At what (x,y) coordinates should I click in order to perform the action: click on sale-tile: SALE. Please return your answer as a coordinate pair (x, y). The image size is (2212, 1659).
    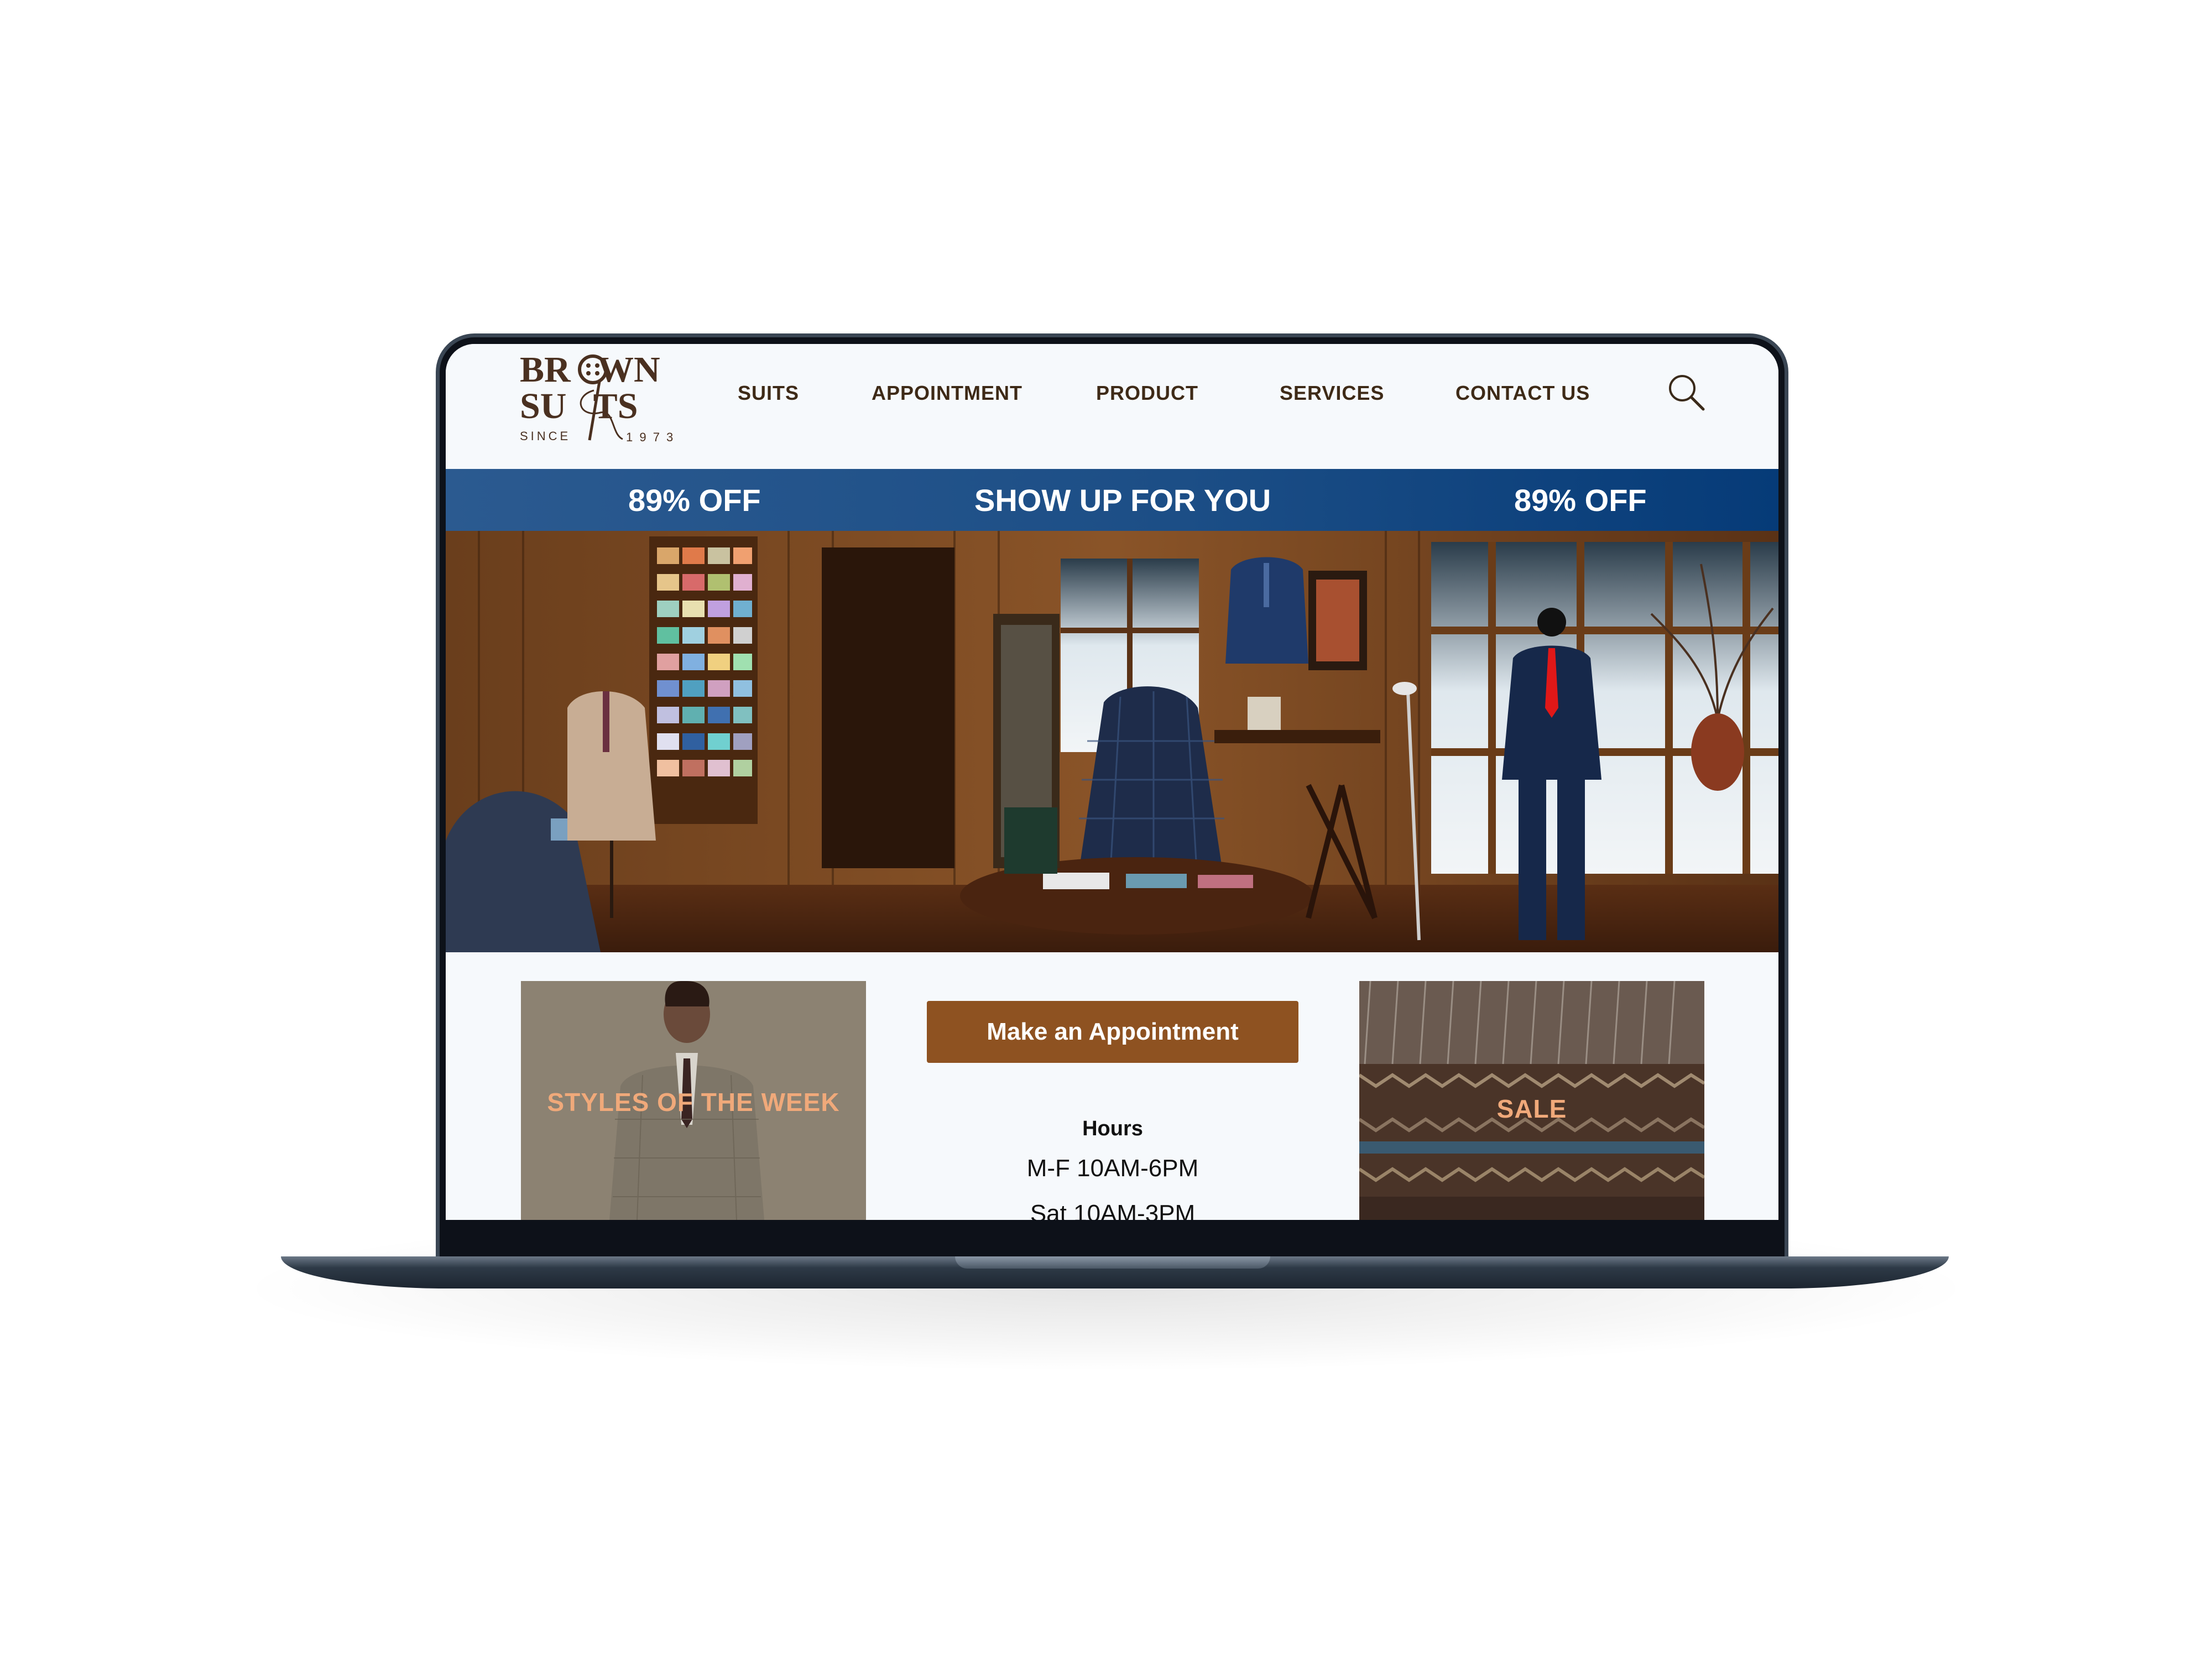
    Looking at the image, I should click on (1532, 1101).